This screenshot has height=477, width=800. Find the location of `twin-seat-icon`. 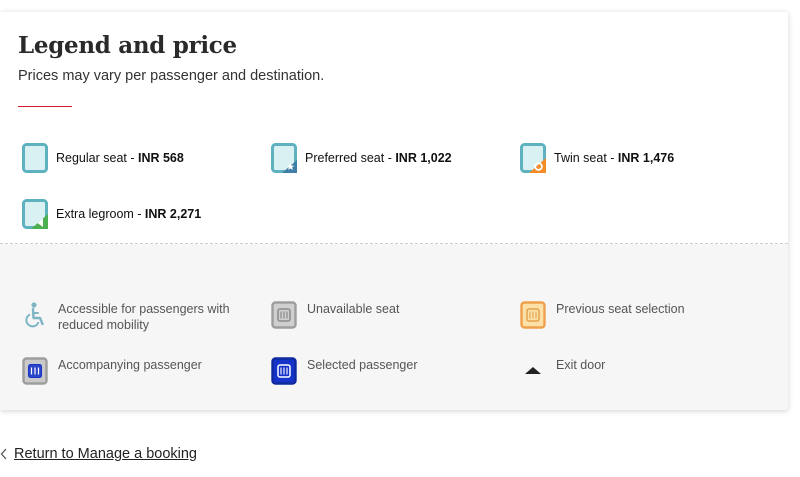

twin-seat-icon is located at coordinates (533, 158).